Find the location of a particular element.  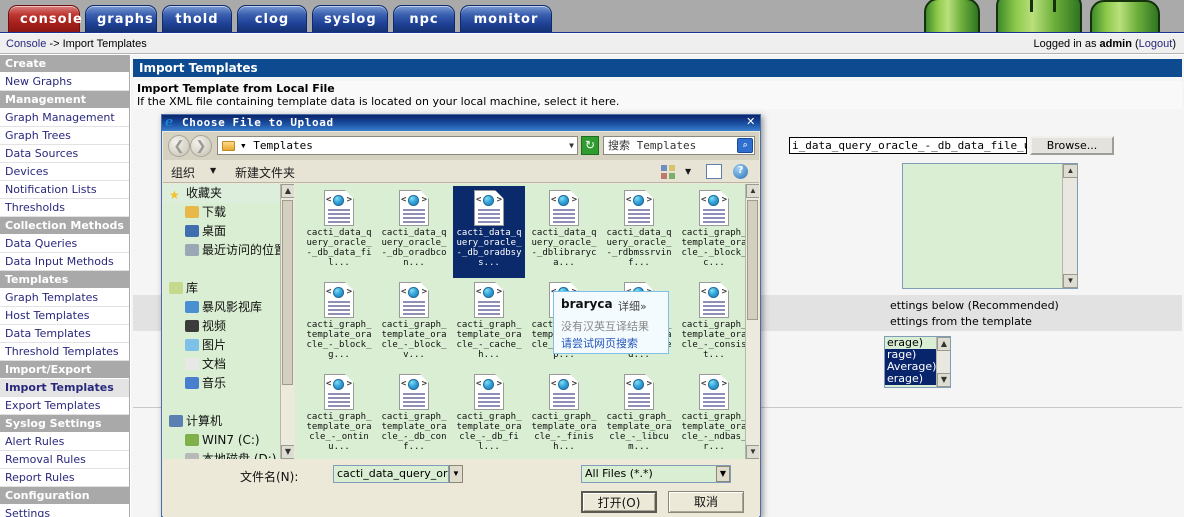

sidebar-item-threshold-templates: Threshold Templates is located at coordinates (64, 352).